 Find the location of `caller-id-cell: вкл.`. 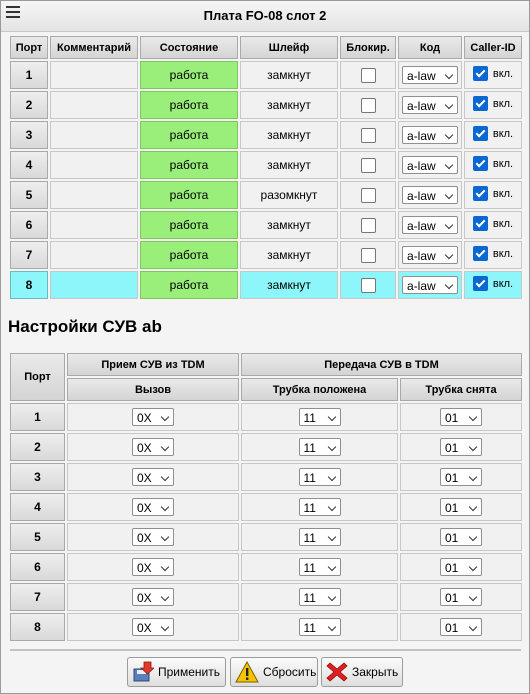

caller-id-cell: вкл. is located at coordinates (493, 285).